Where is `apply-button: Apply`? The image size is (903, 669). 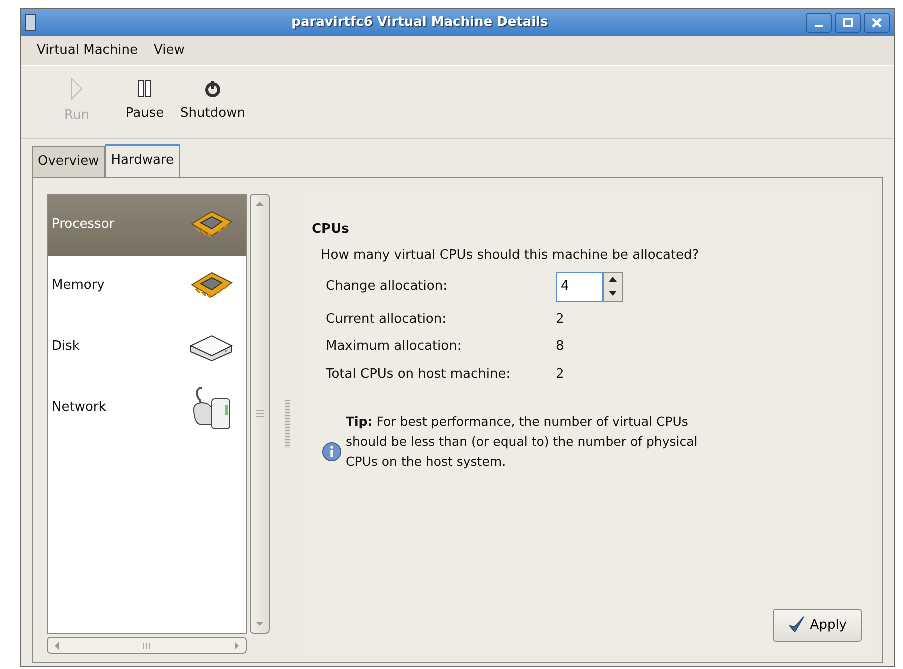
apply-button: Apply is located at coordinates (817, 625).